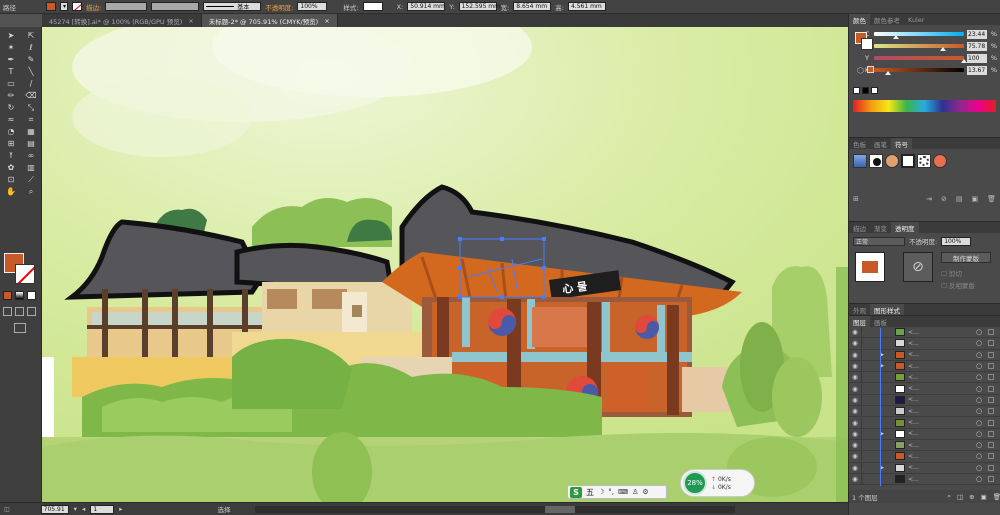 The width and height of the screenshot is (1000, 515). What do you see at coordinates (590, 492) in the screenshot?
I see `ime-mode-label: 五` at bounding box center [590, 492].